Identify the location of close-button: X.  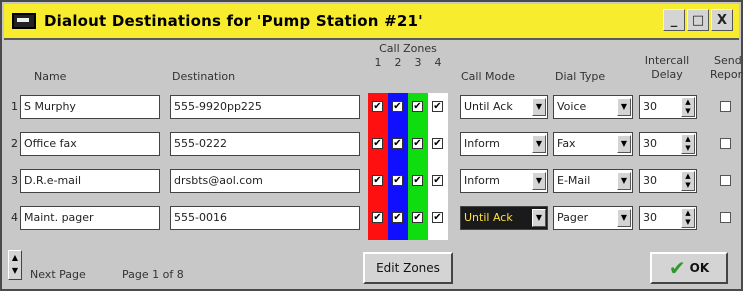
(722, 20).